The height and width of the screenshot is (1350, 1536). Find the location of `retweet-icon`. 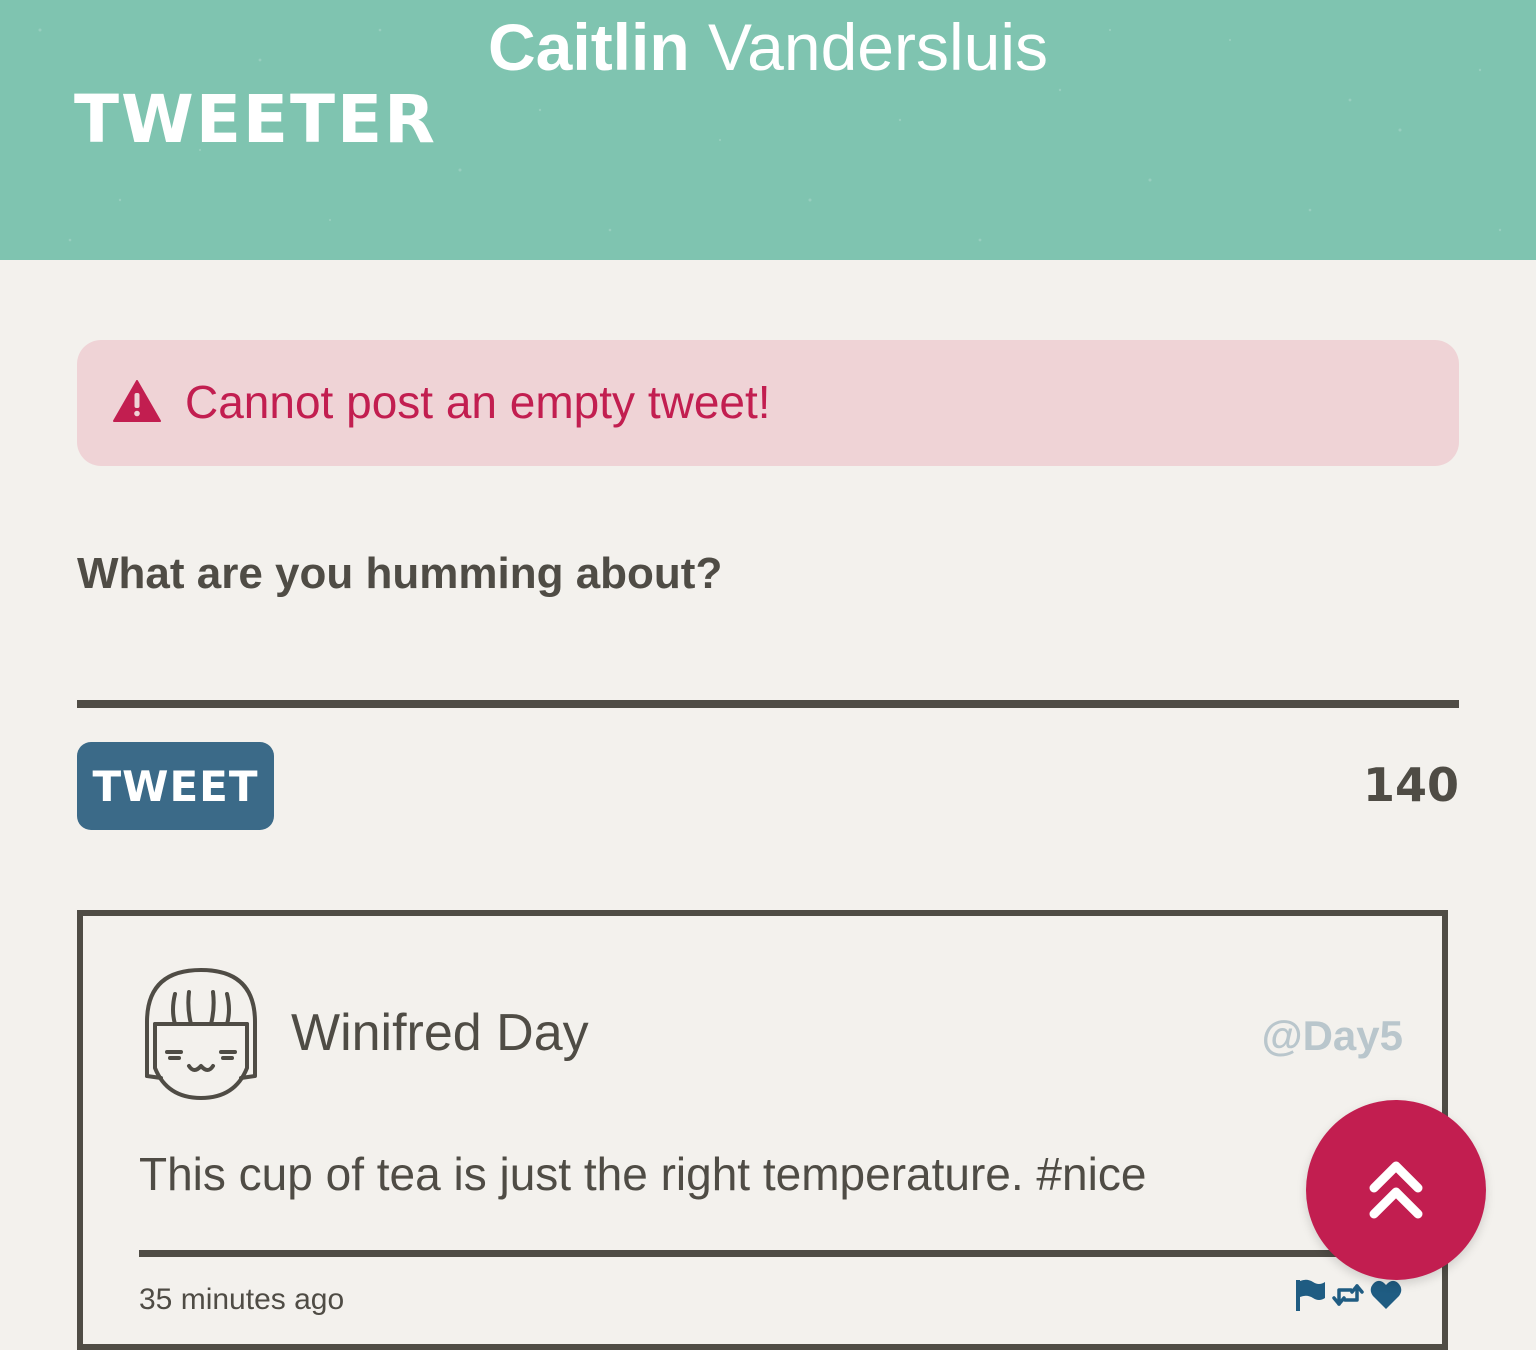

retweet-icon is located at coordinates (1348, 1295).